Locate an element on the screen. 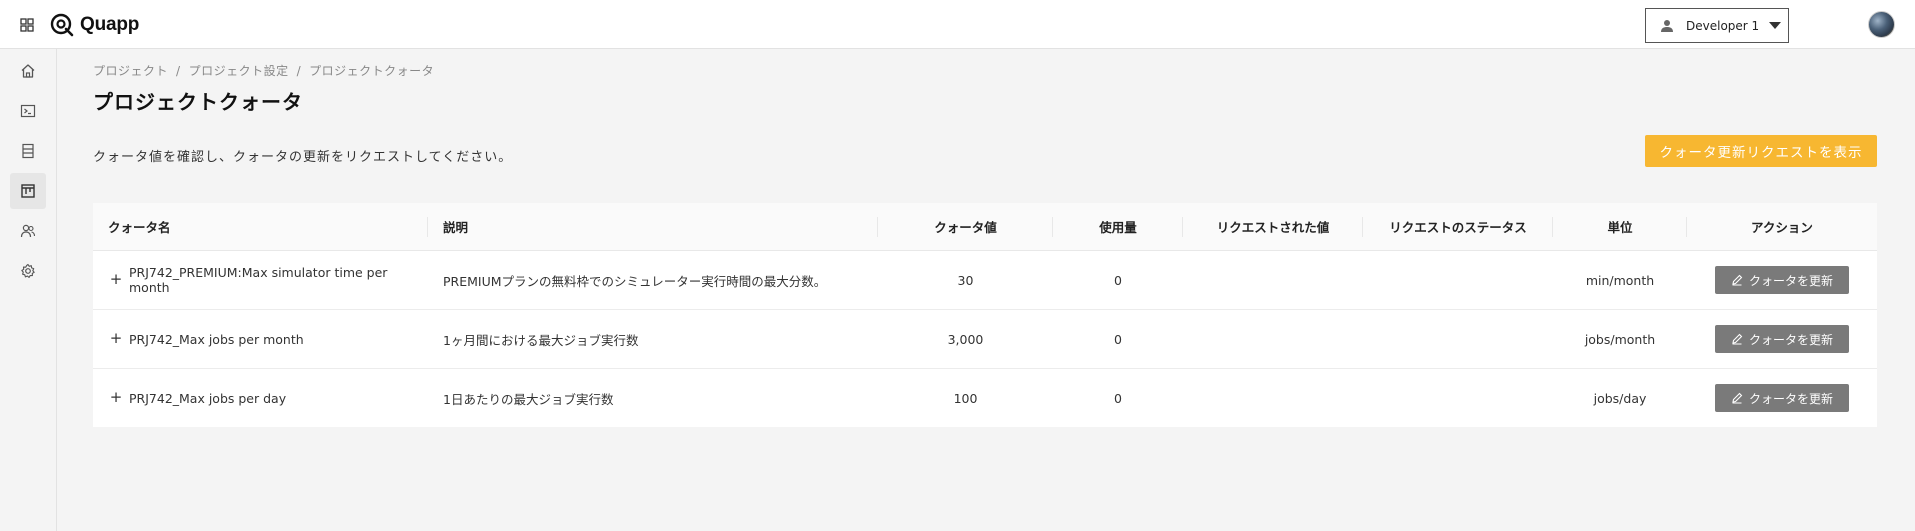 This screenshot has height=531, width=1915. quota-value: 3,000 is located at coordinates (965, 339).